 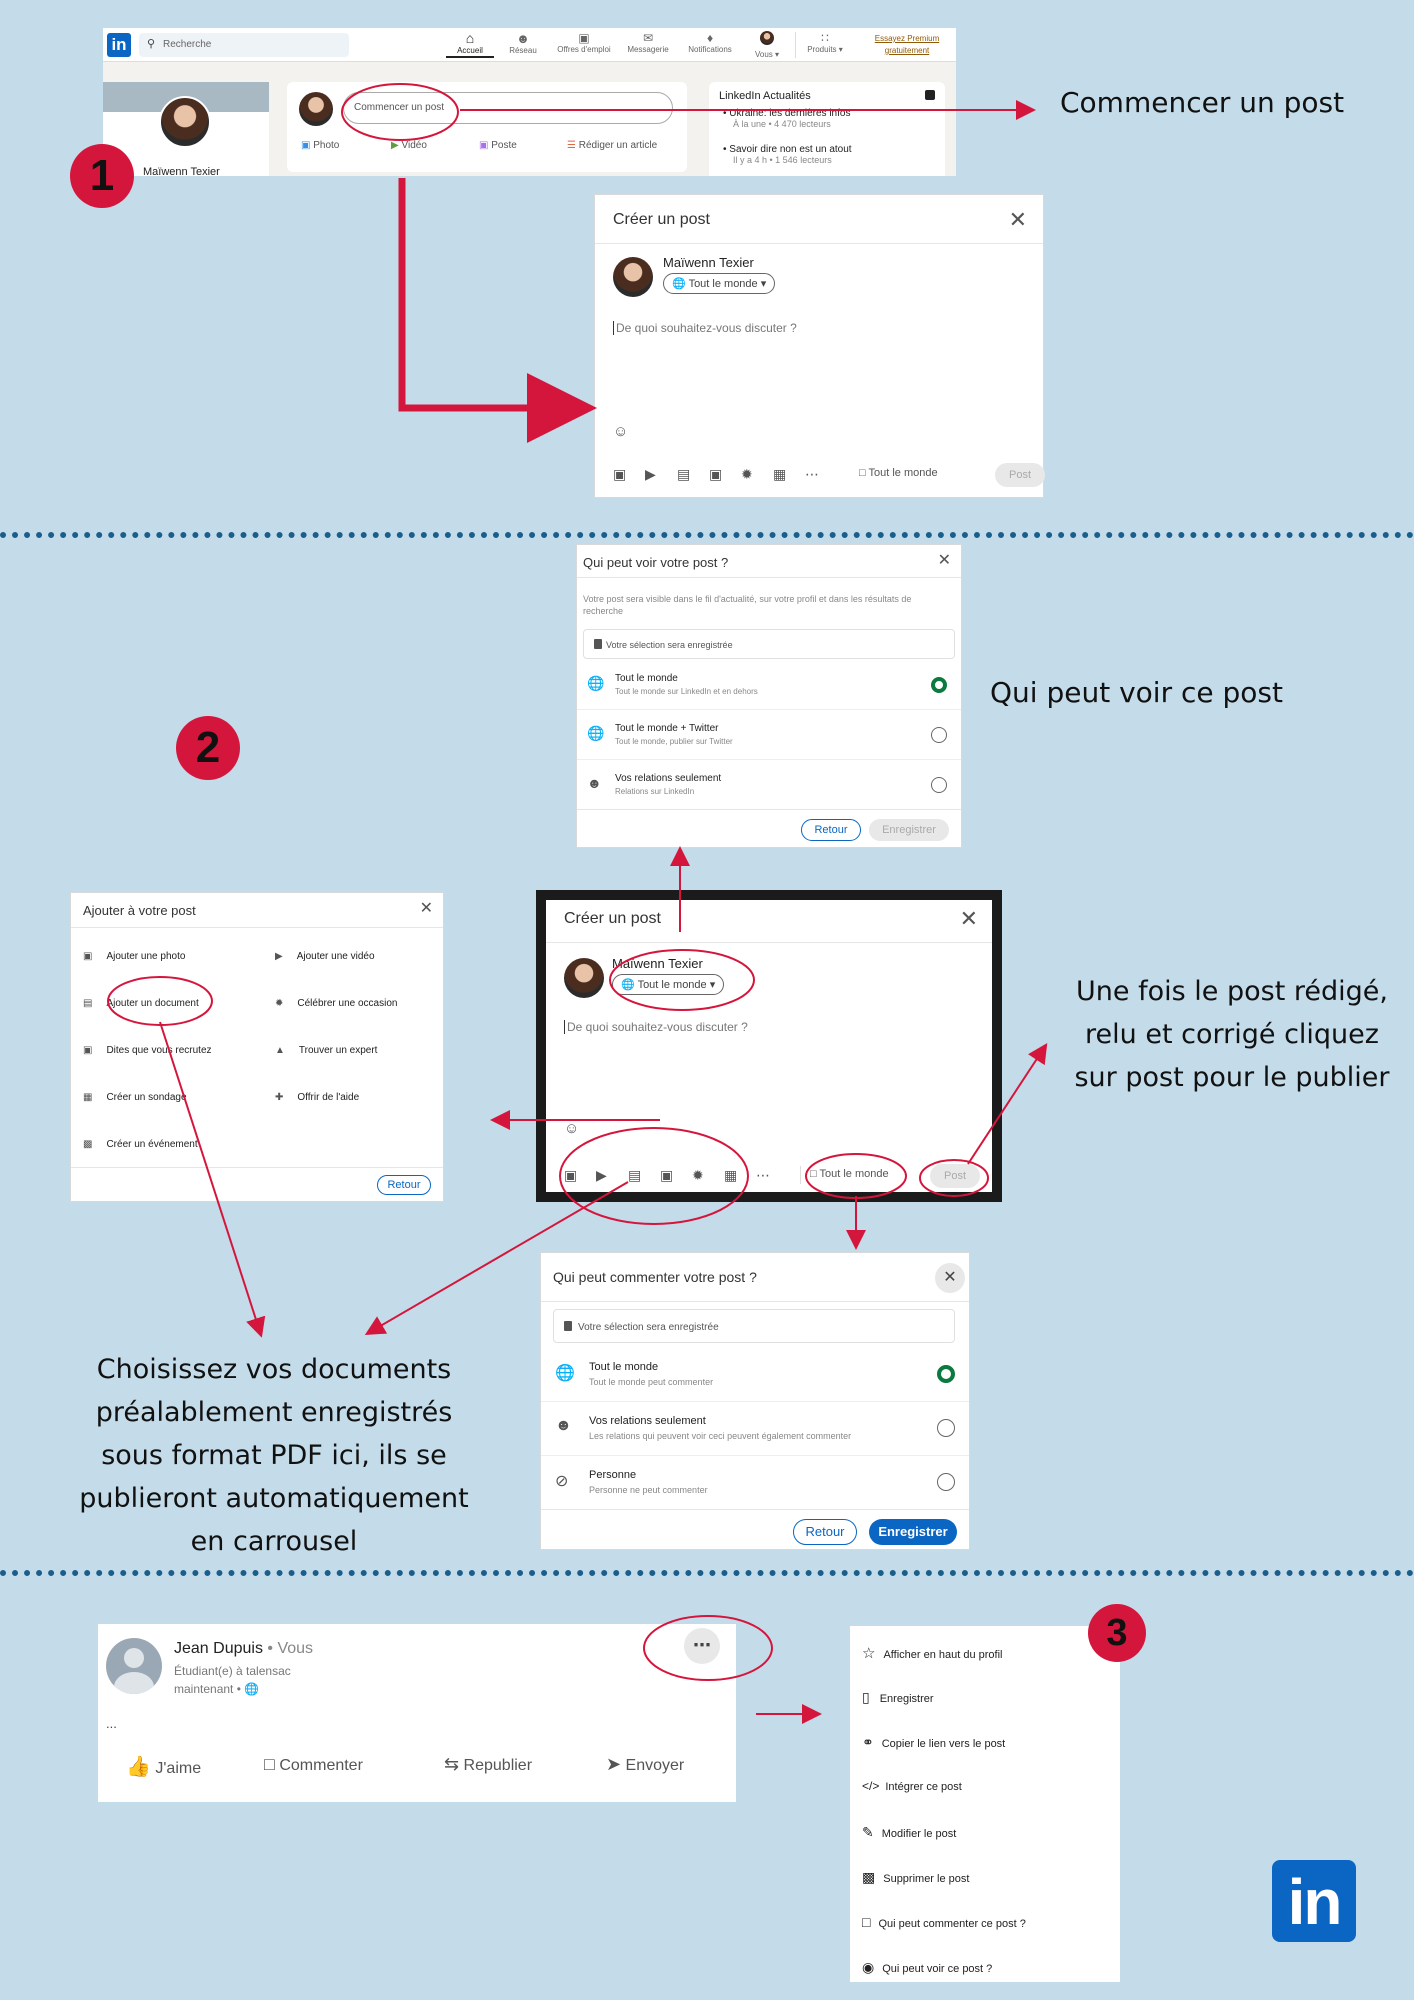 I want to click on menu-item: ▲ Trouver un expert, so click(x=326, y=1050).